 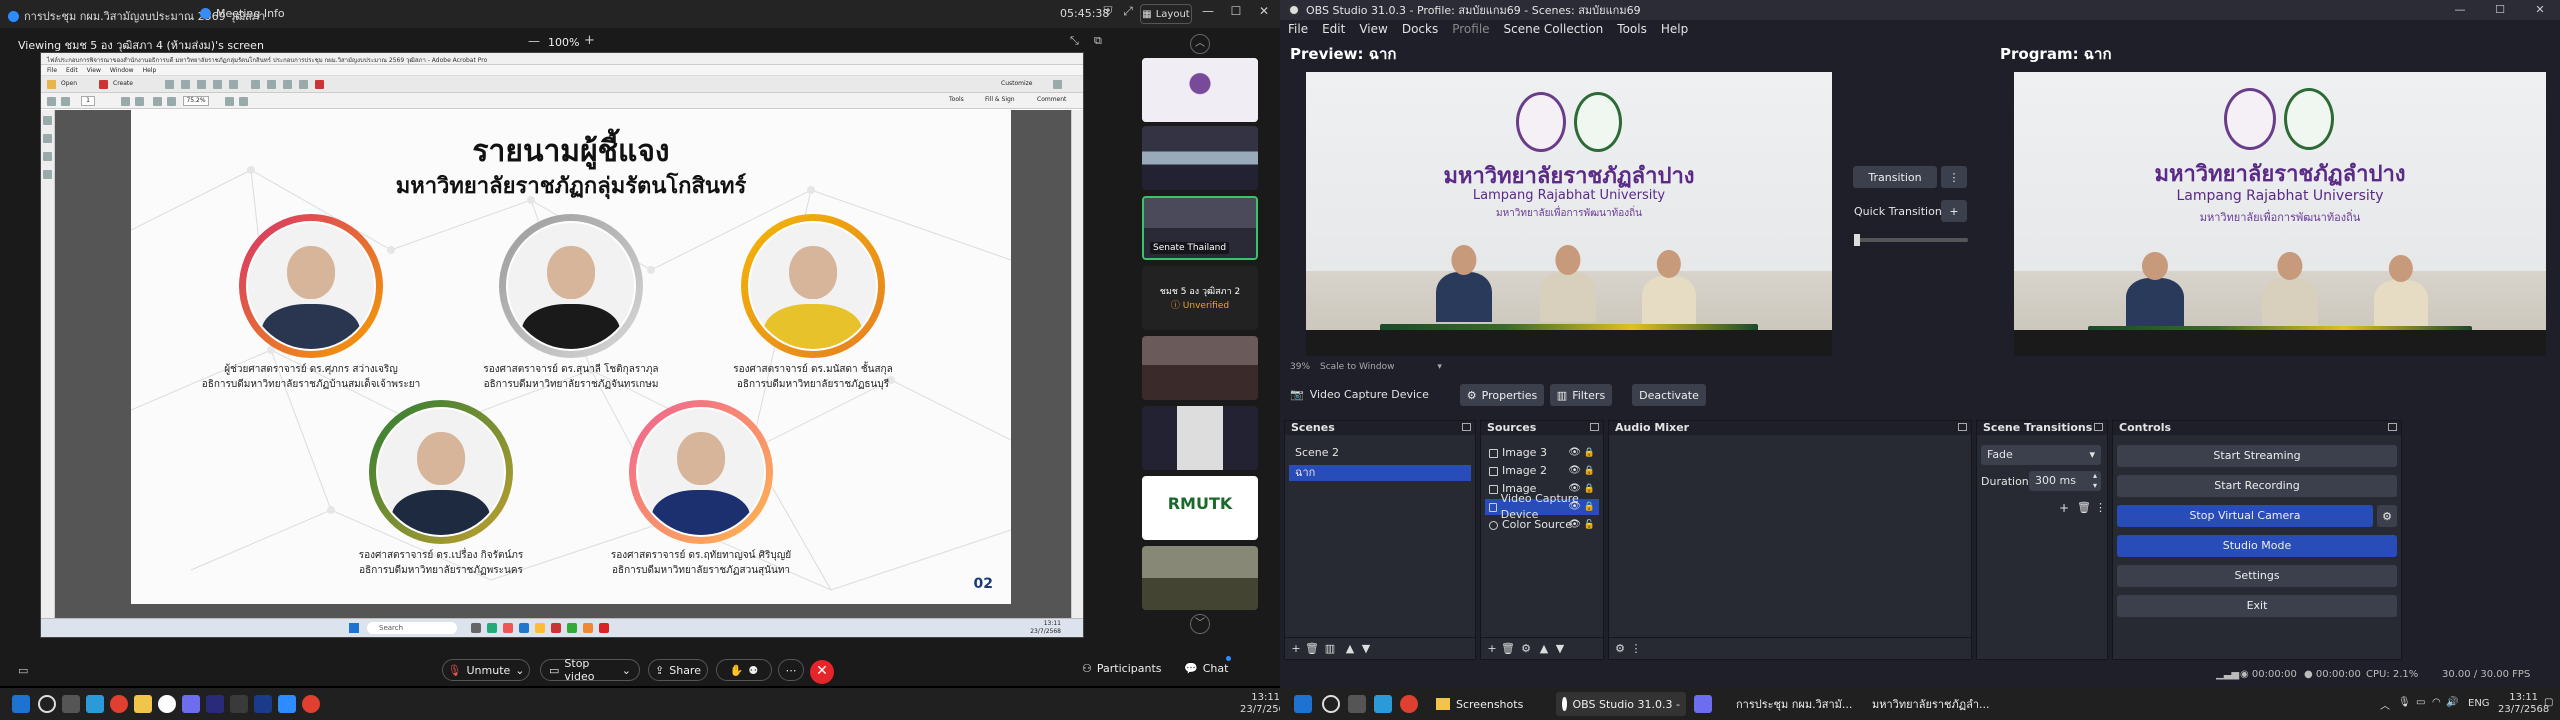 I want to click on customize-button: Customize, so click(x=1017, y=83).